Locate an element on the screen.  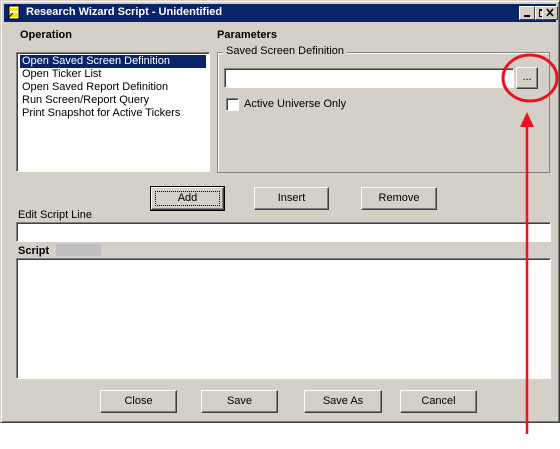
annotation-overlay is located at coordinates (530, 243).